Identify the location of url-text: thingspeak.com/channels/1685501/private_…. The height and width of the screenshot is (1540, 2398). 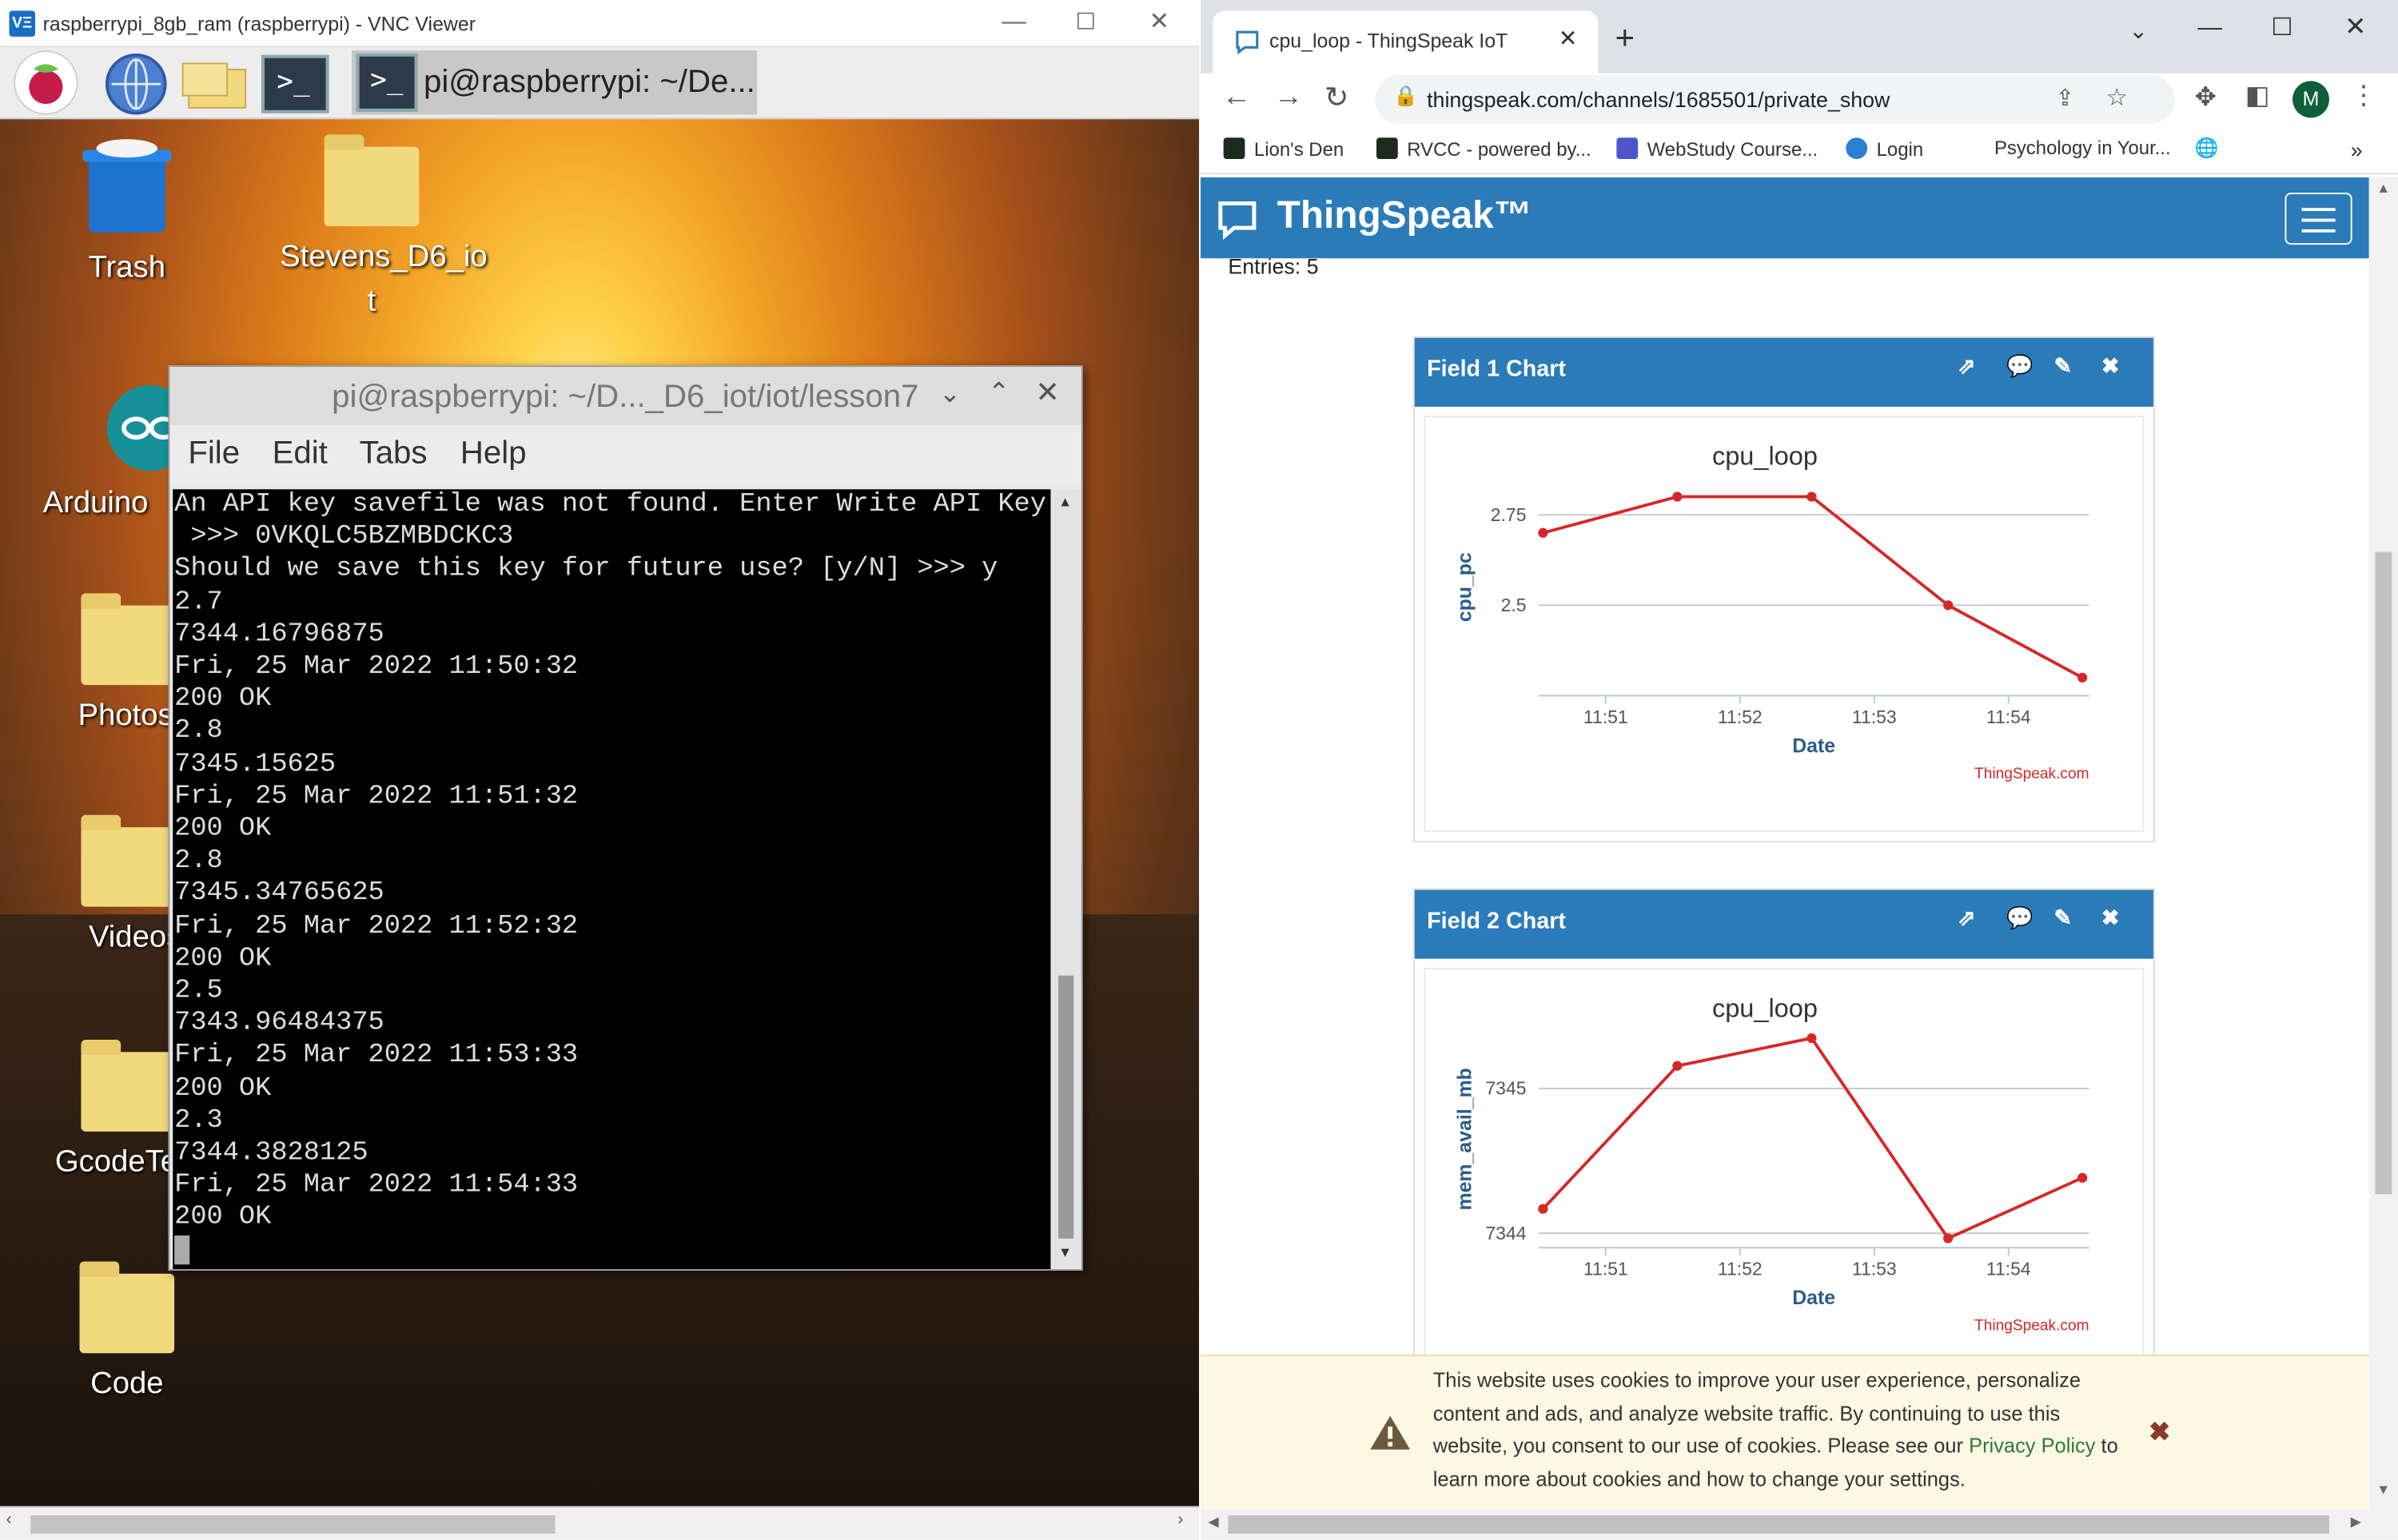
(1658, 99).